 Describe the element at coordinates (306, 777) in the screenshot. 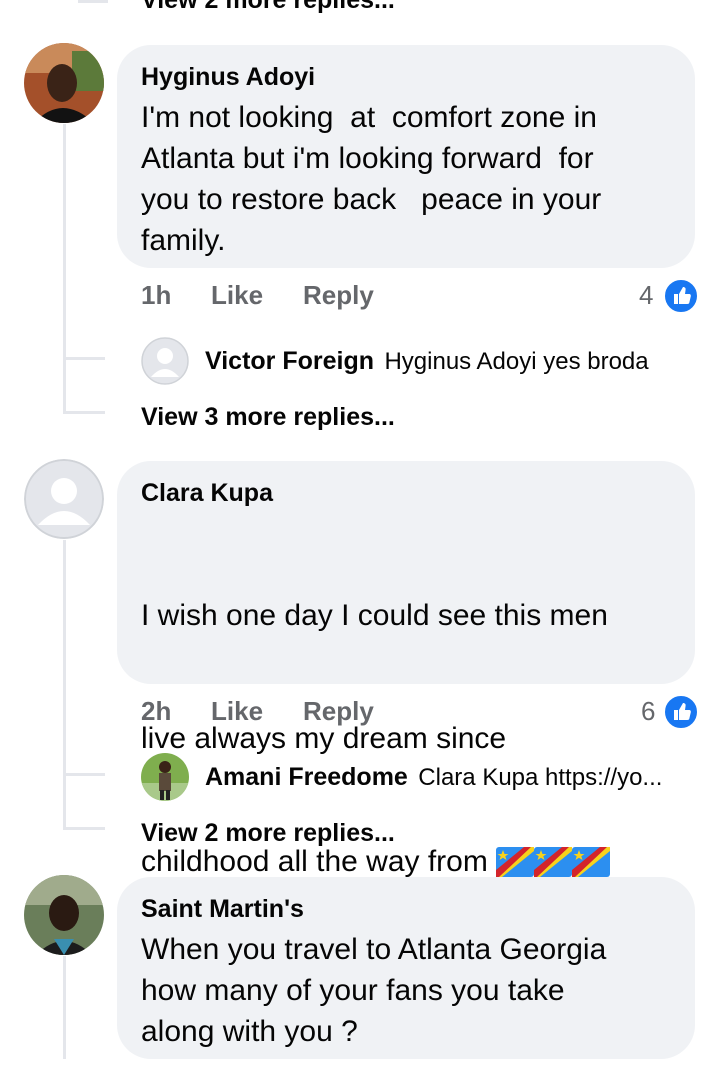

I see `reply-author: Amani Freedome` at that location.